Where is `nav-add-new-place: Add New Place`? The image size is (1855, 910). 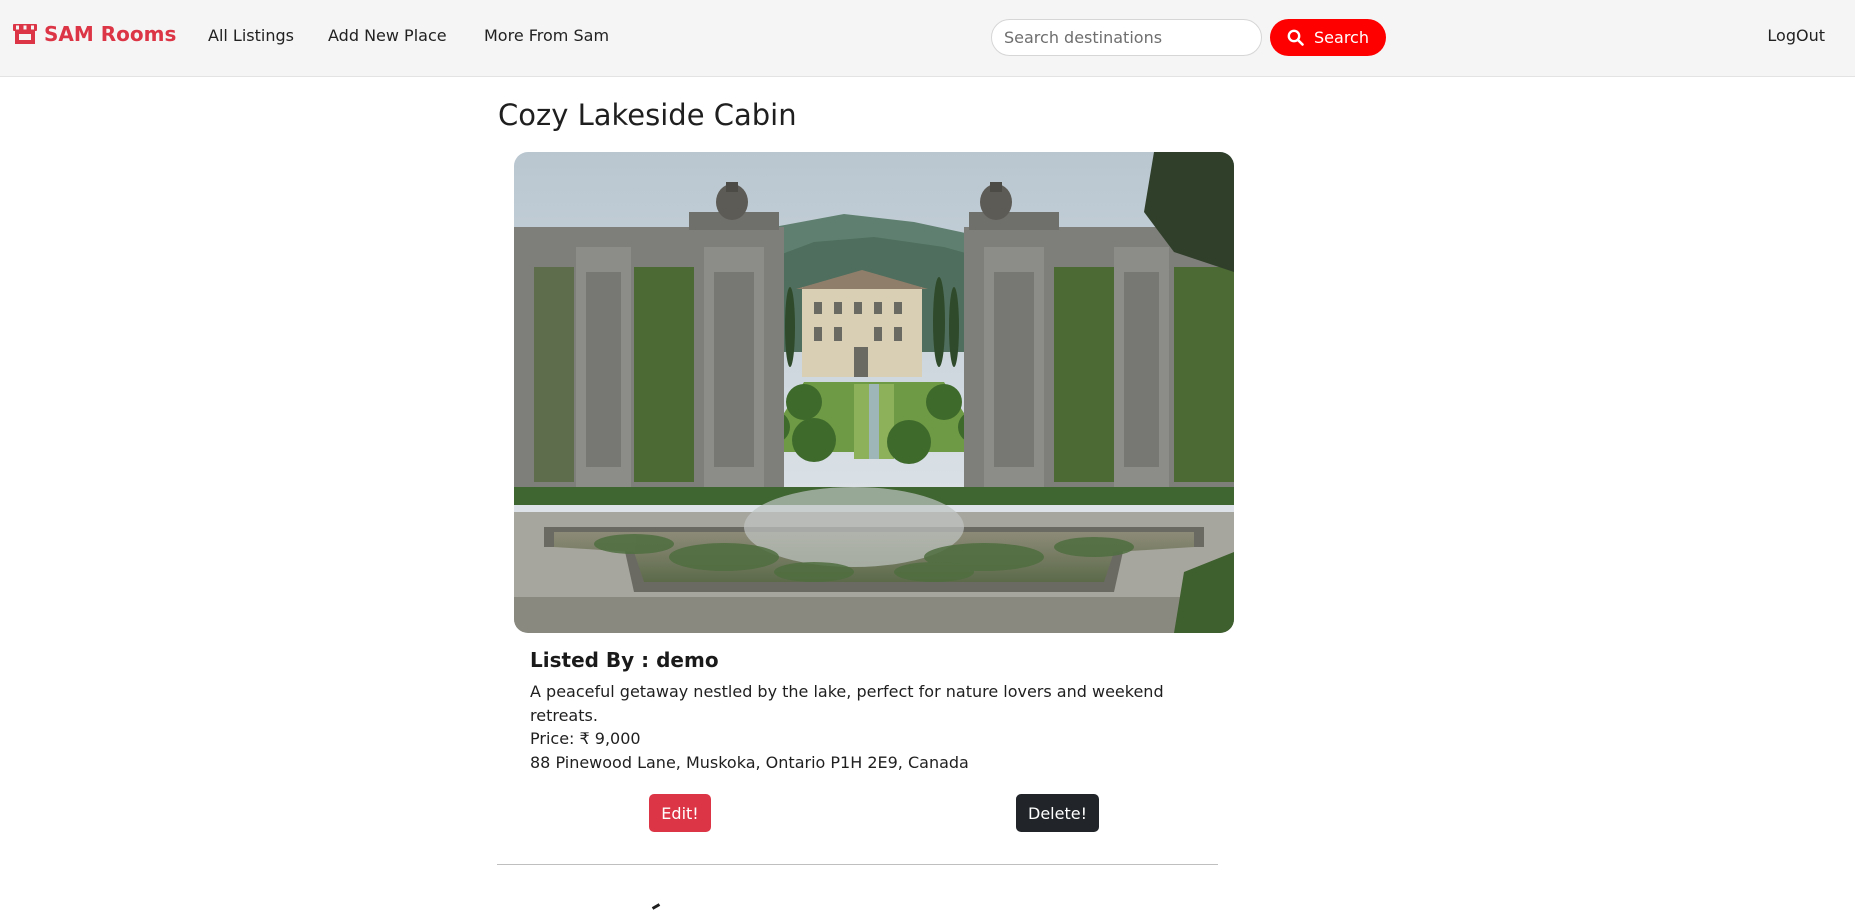
nav-add-new-place: Add New Place is located at coordinates (387, 35).